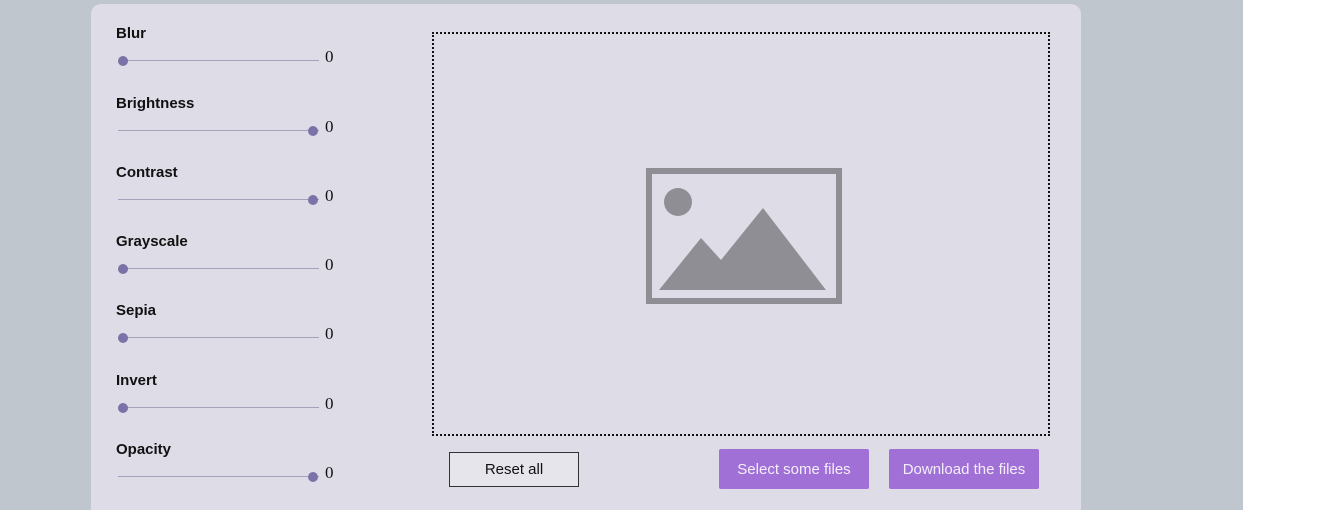 The width and height of the screenshot is (1318, 510). I want to click on filter-label: Grayscale, so click(152, 241).